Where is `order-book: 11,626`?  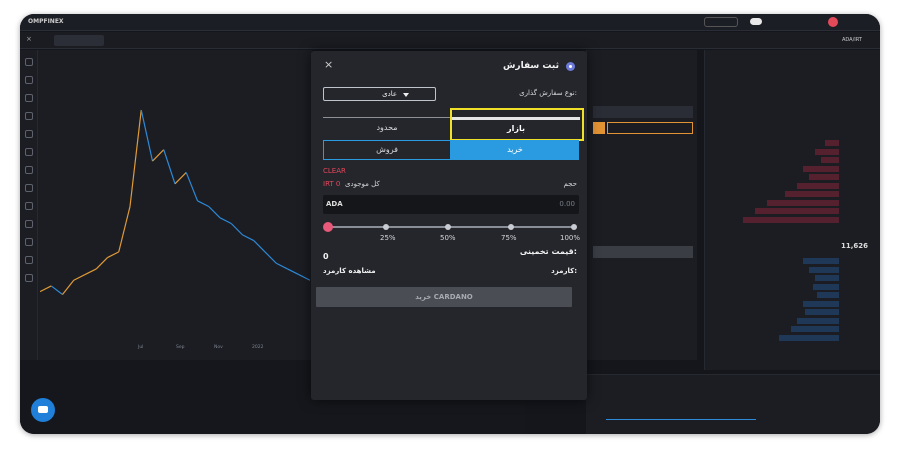
order-book: 11,626 is located at coordinates (792, 210).